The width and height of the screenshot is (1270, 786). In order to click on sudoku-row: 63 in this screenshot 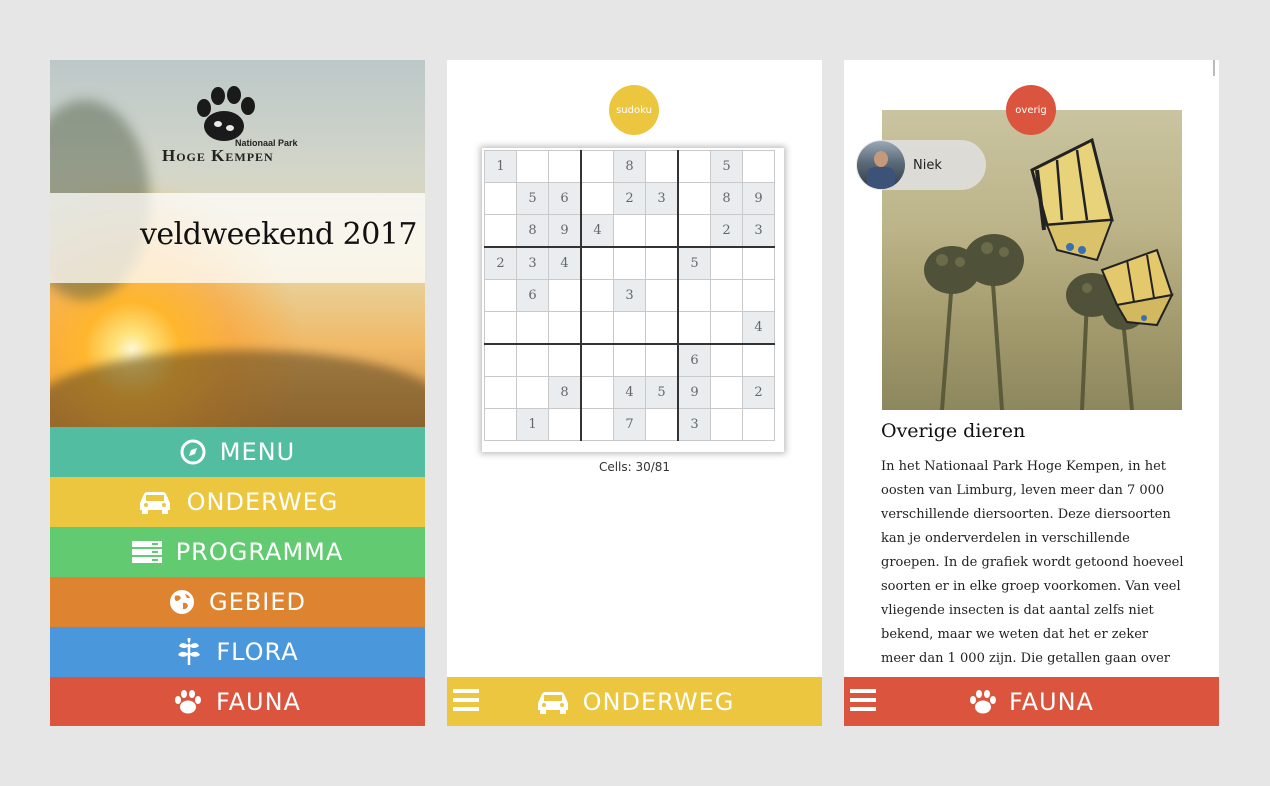, I will do `click(629, 295)`.